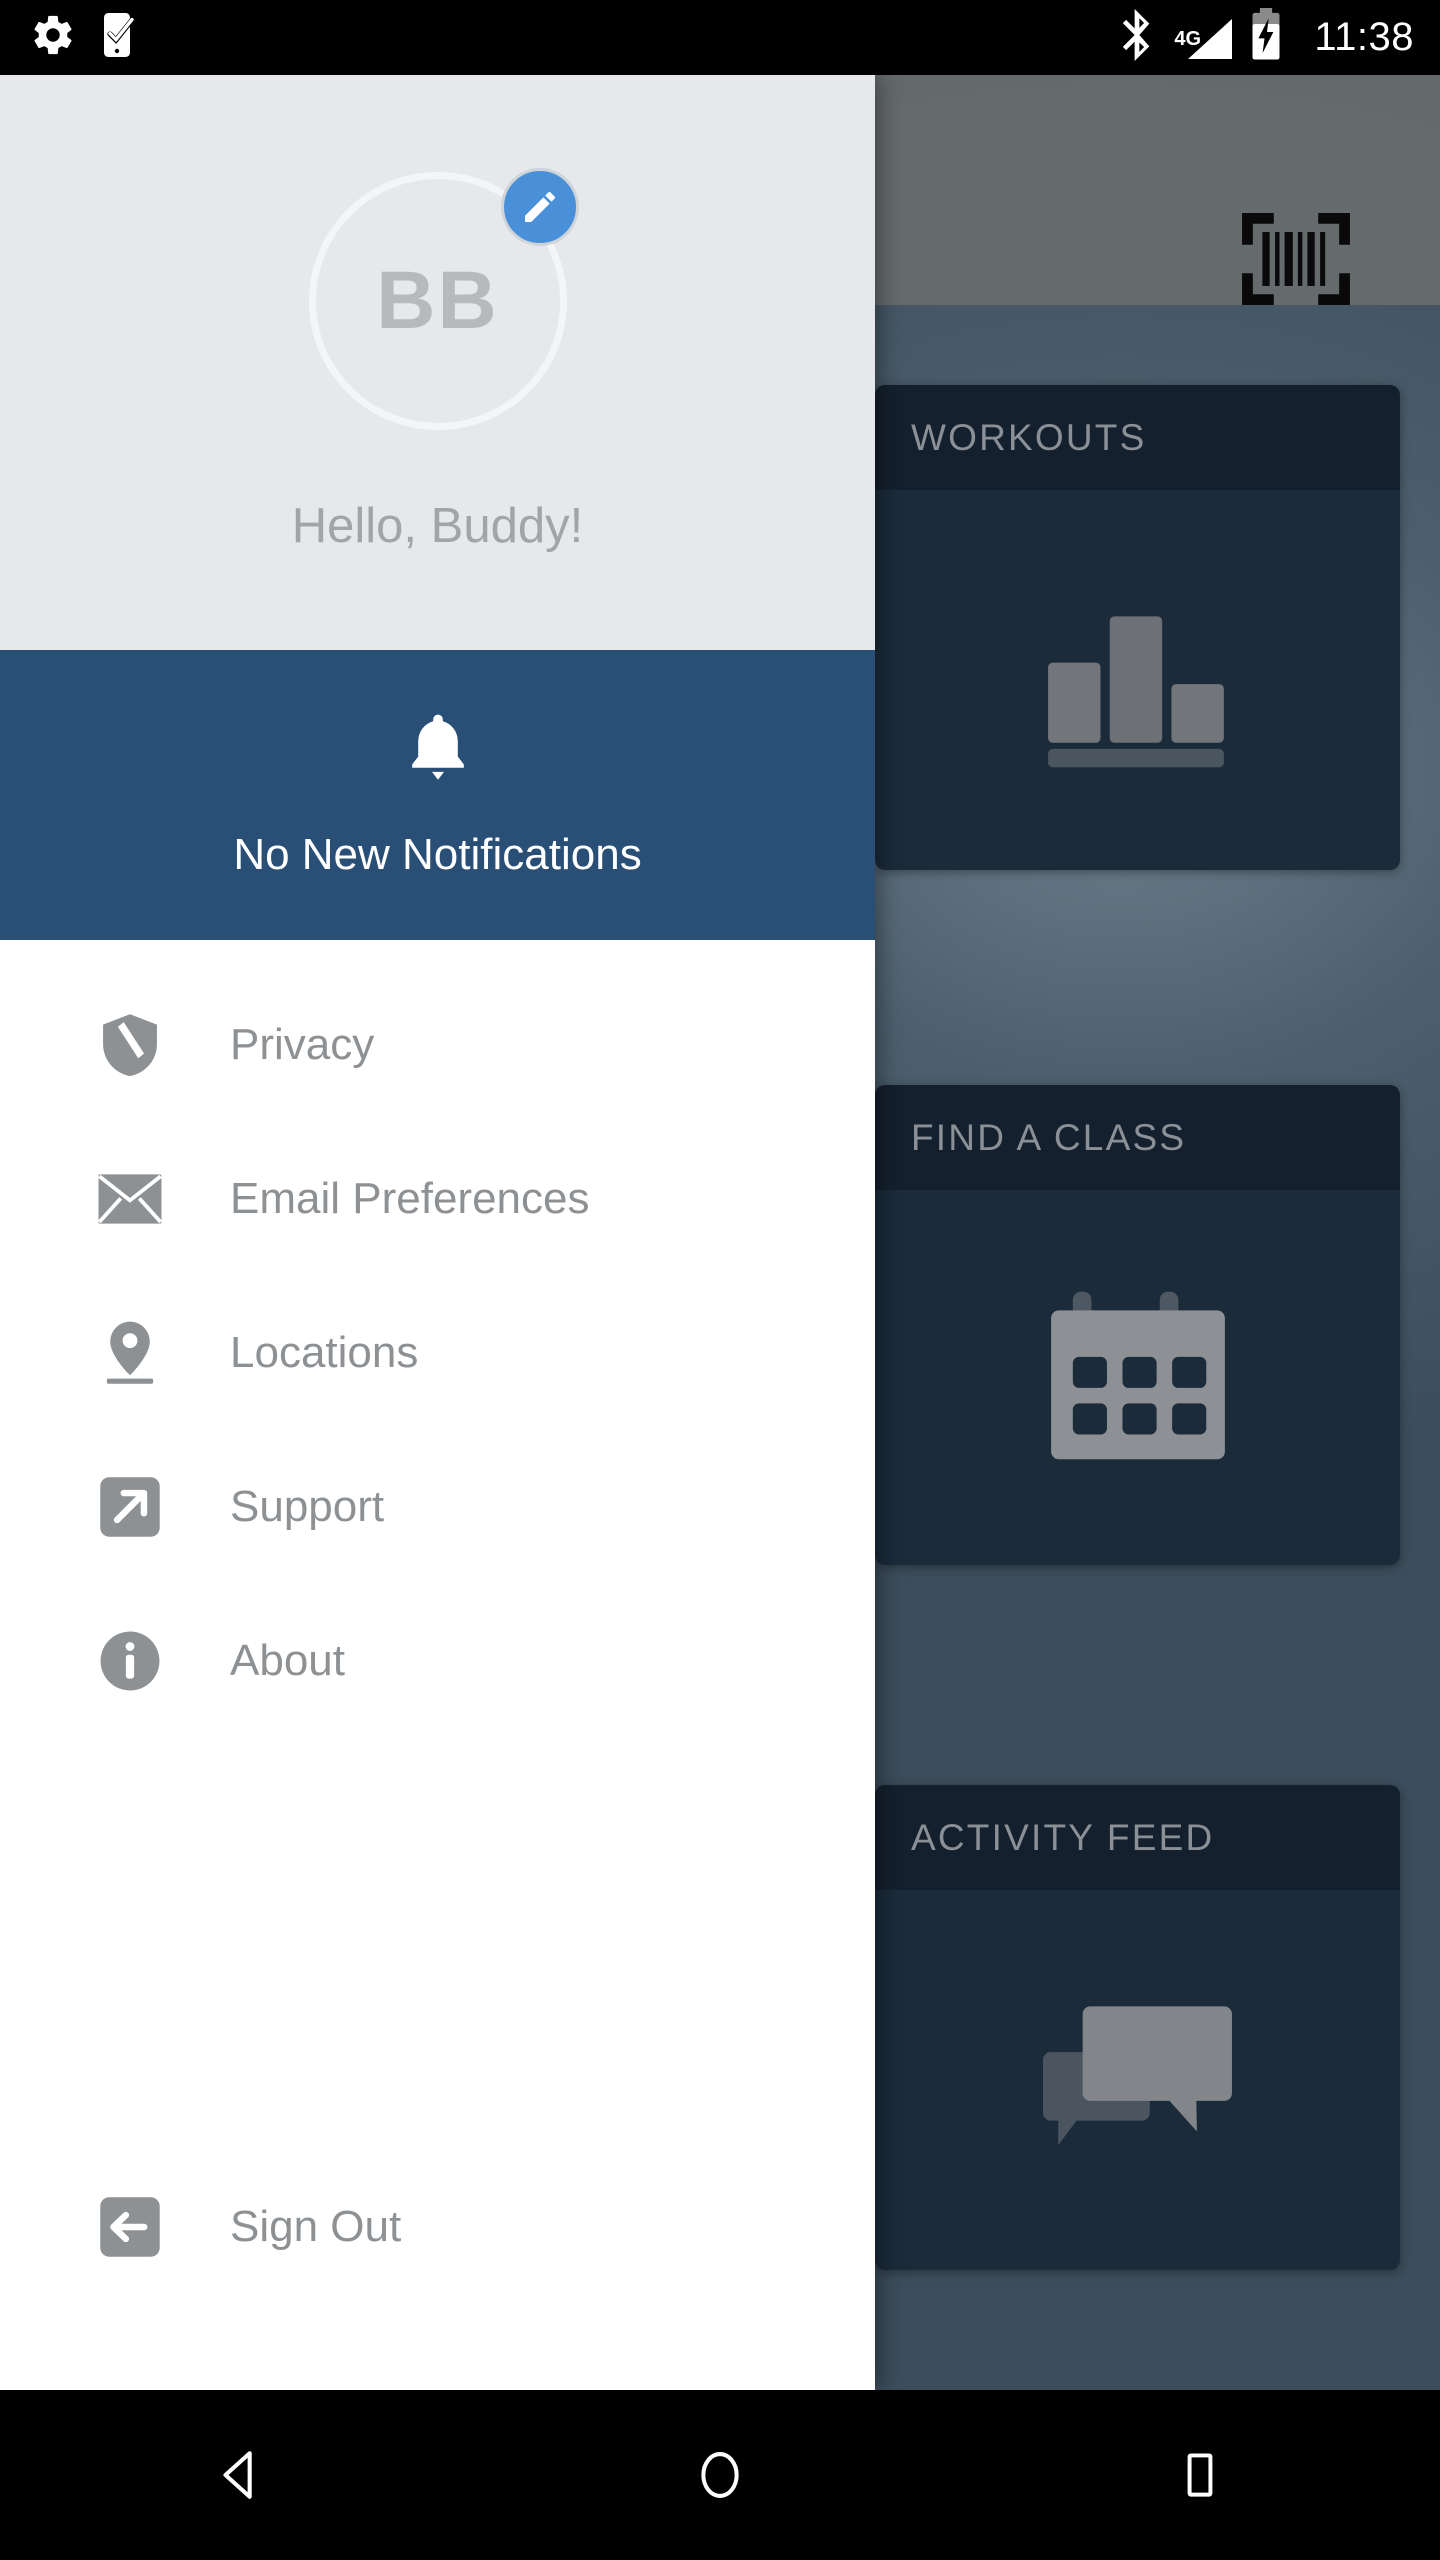 Image resolution: width=1440 pixels, height=2560 pixels. Describe the element at coordinates (130, 2227) in the screenshot. I see `sign-out-arrow-icon` at that location.